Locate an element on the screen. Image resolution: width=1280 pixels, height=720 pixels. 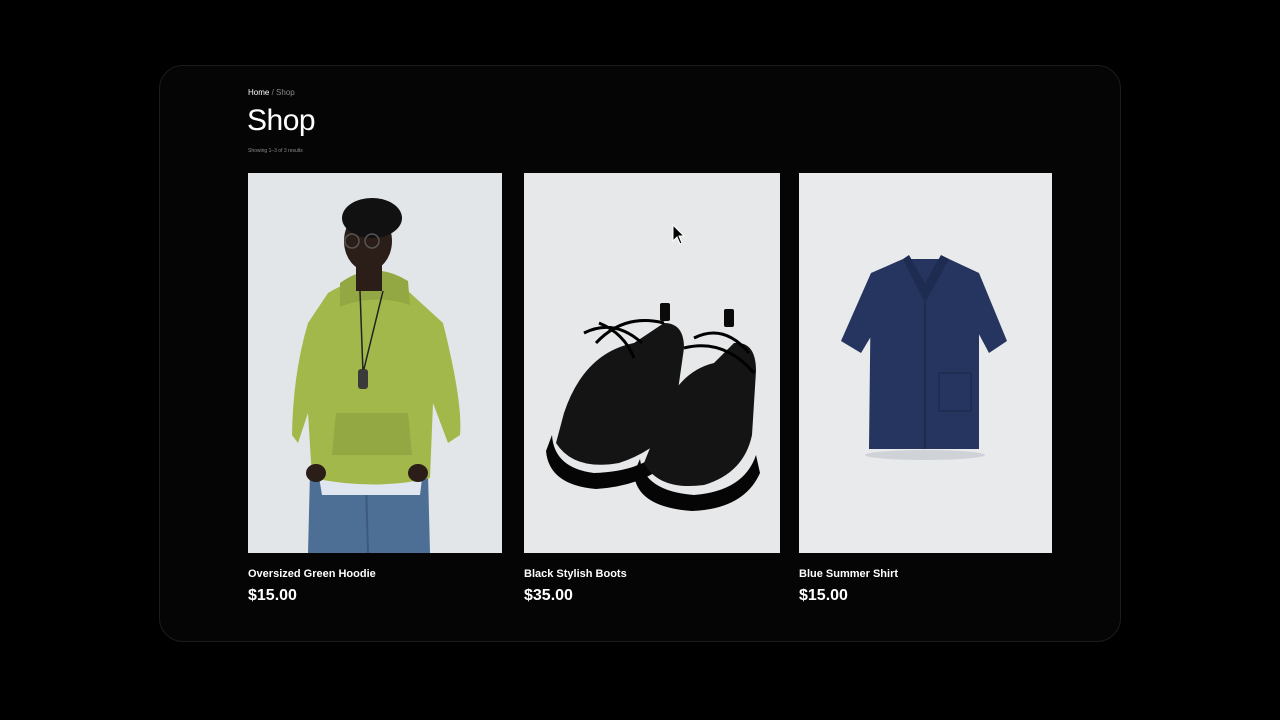
product-card-hoodie: Oversized Green Hoodie $15.00 is located at coordinates (375, 389).